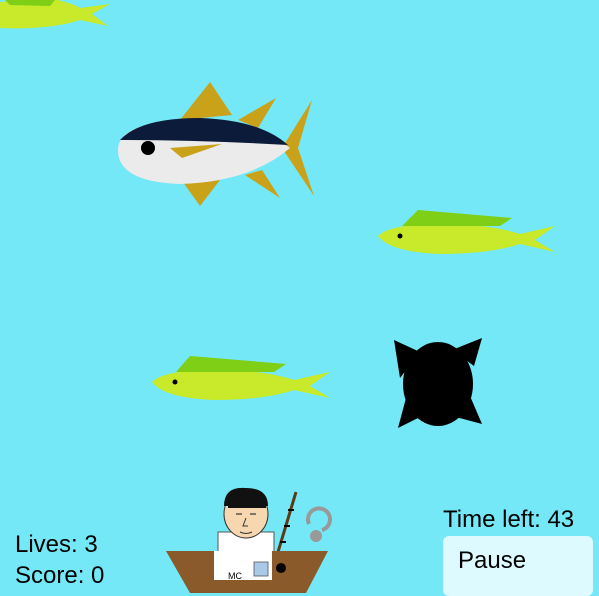 This screenshot has width=599, height=596. I want to click on fishing-hook-icon, so click(319, 524).